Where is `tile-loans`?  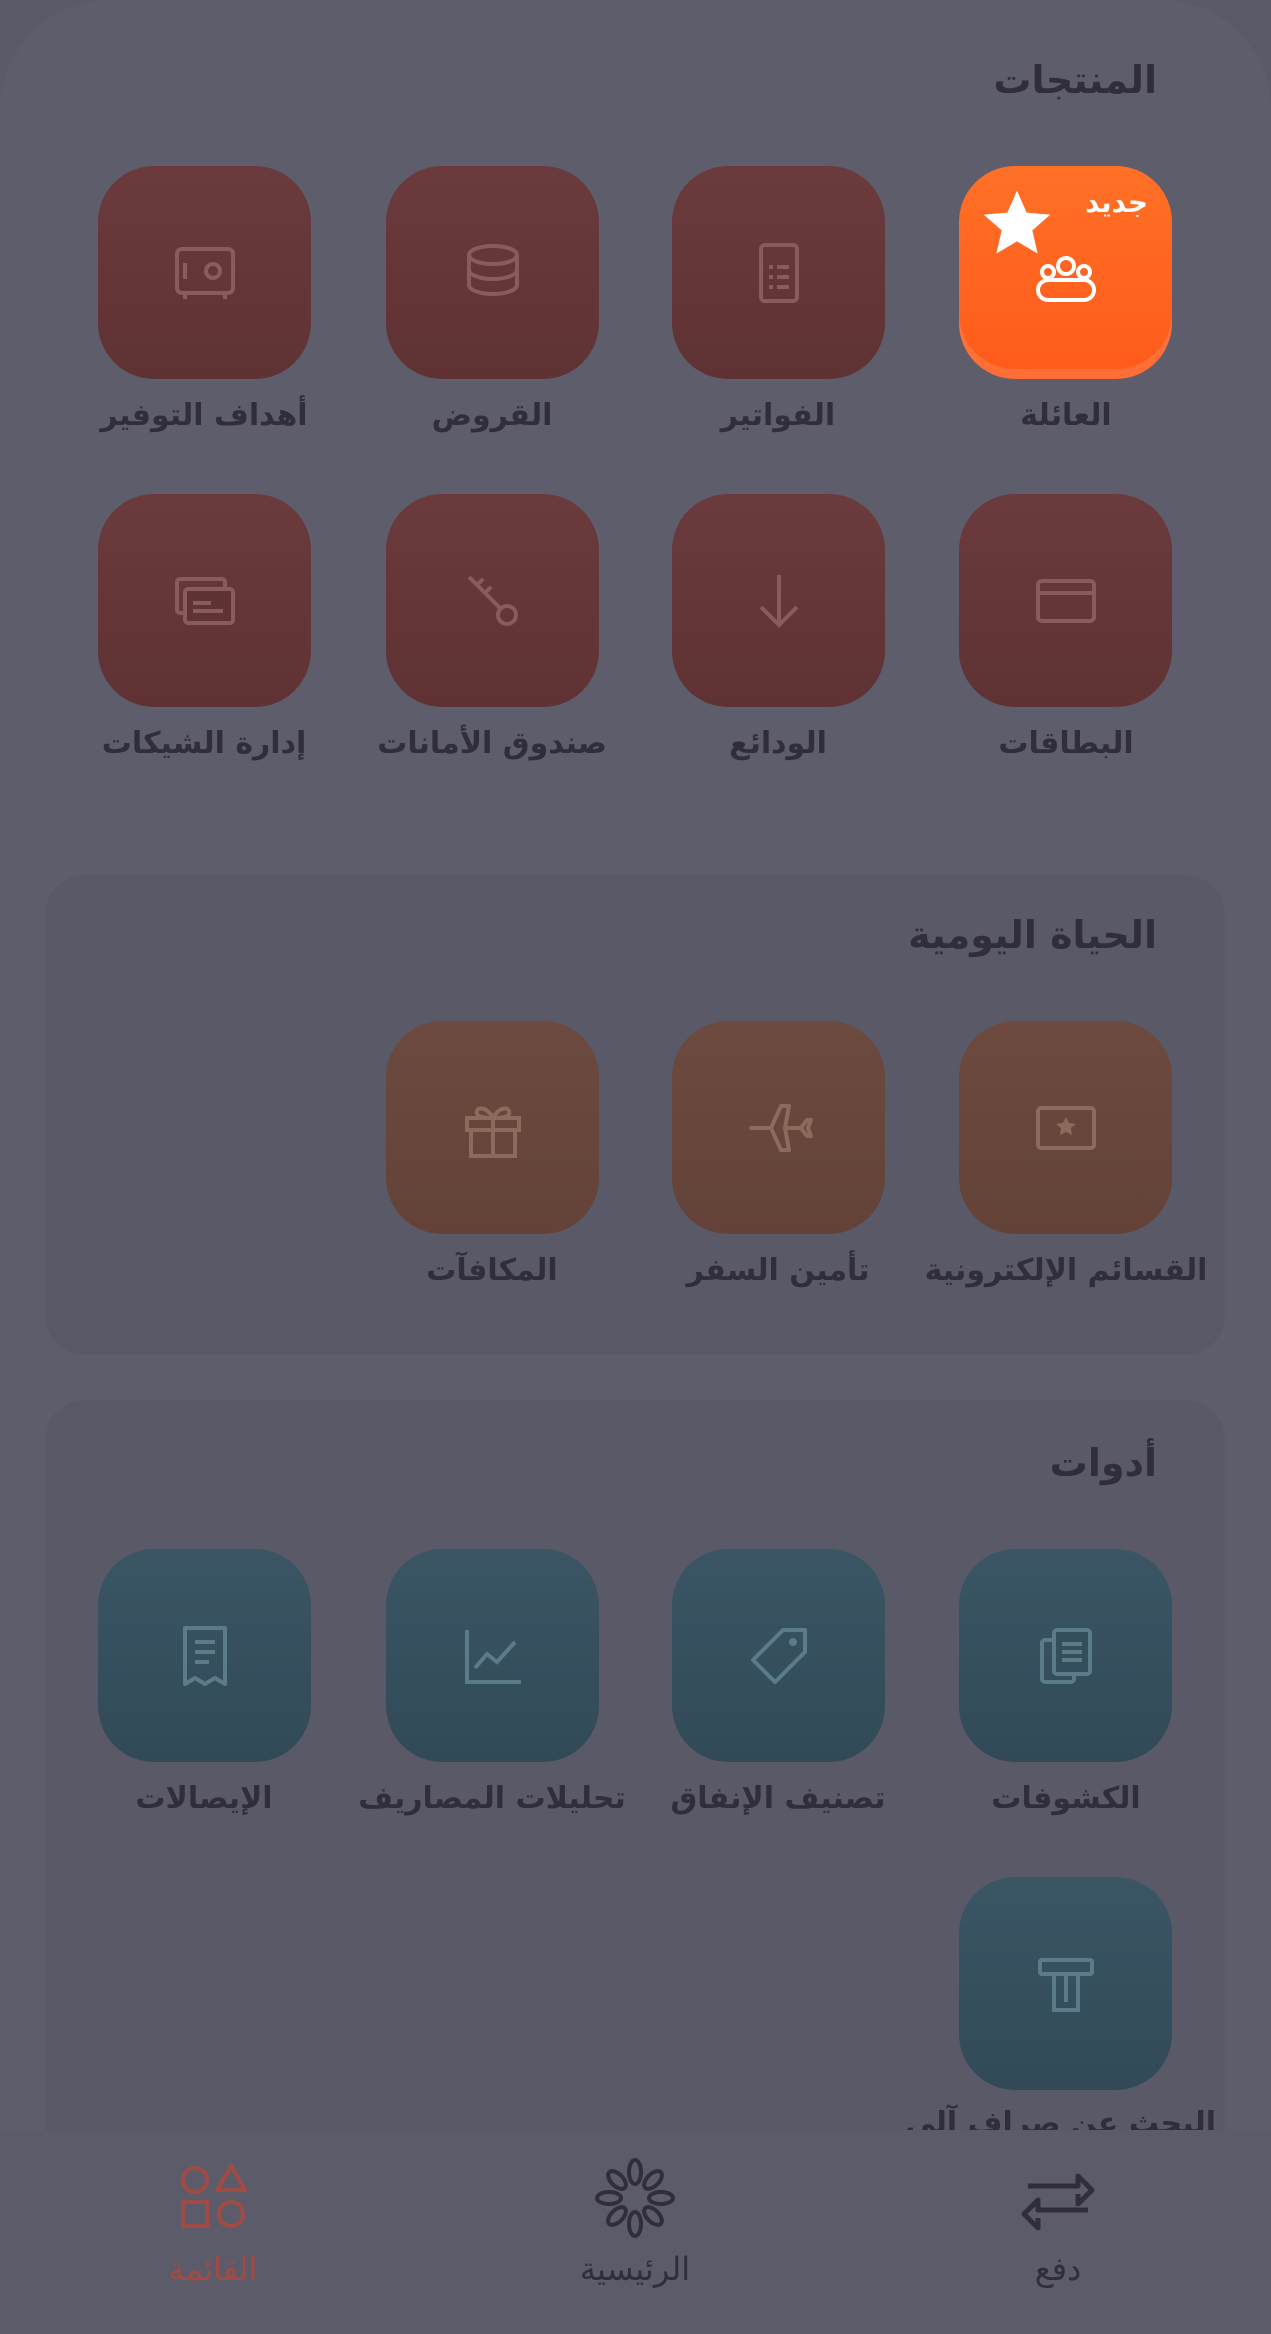
tile-loans is located at coordinates (492, 272).